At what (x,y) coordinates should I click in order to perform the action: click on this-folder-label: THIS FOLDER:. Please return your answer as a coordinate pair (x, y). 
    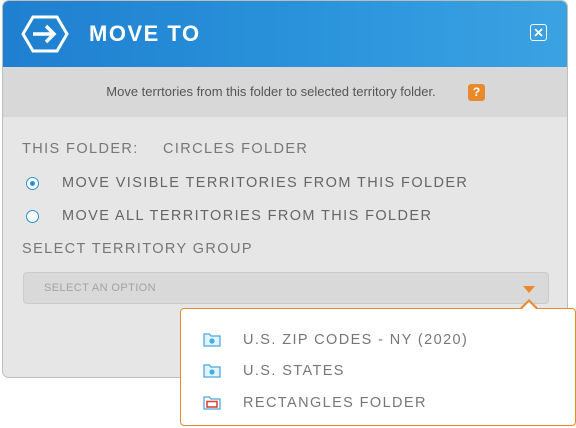
    Looking at the image, I should click on (80, 149).